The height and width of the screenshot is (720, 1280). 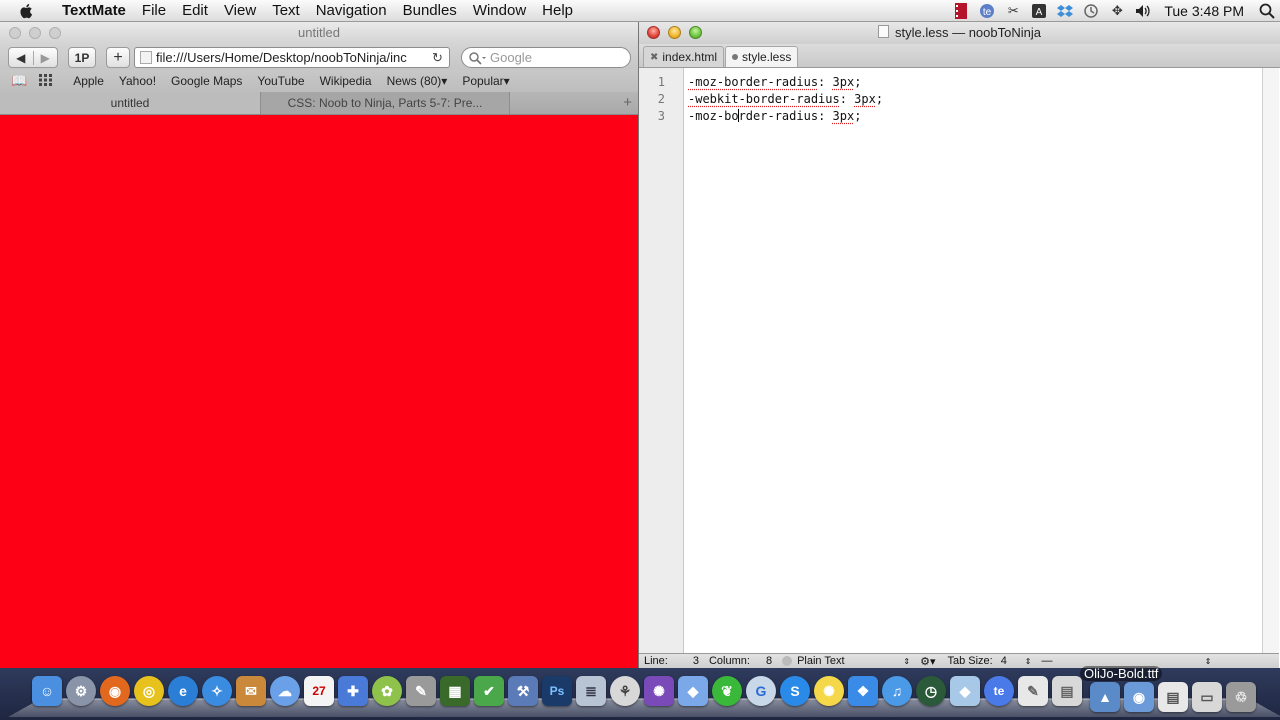 I want to click on textexpander-icon: te, so click(x=987, y=11).